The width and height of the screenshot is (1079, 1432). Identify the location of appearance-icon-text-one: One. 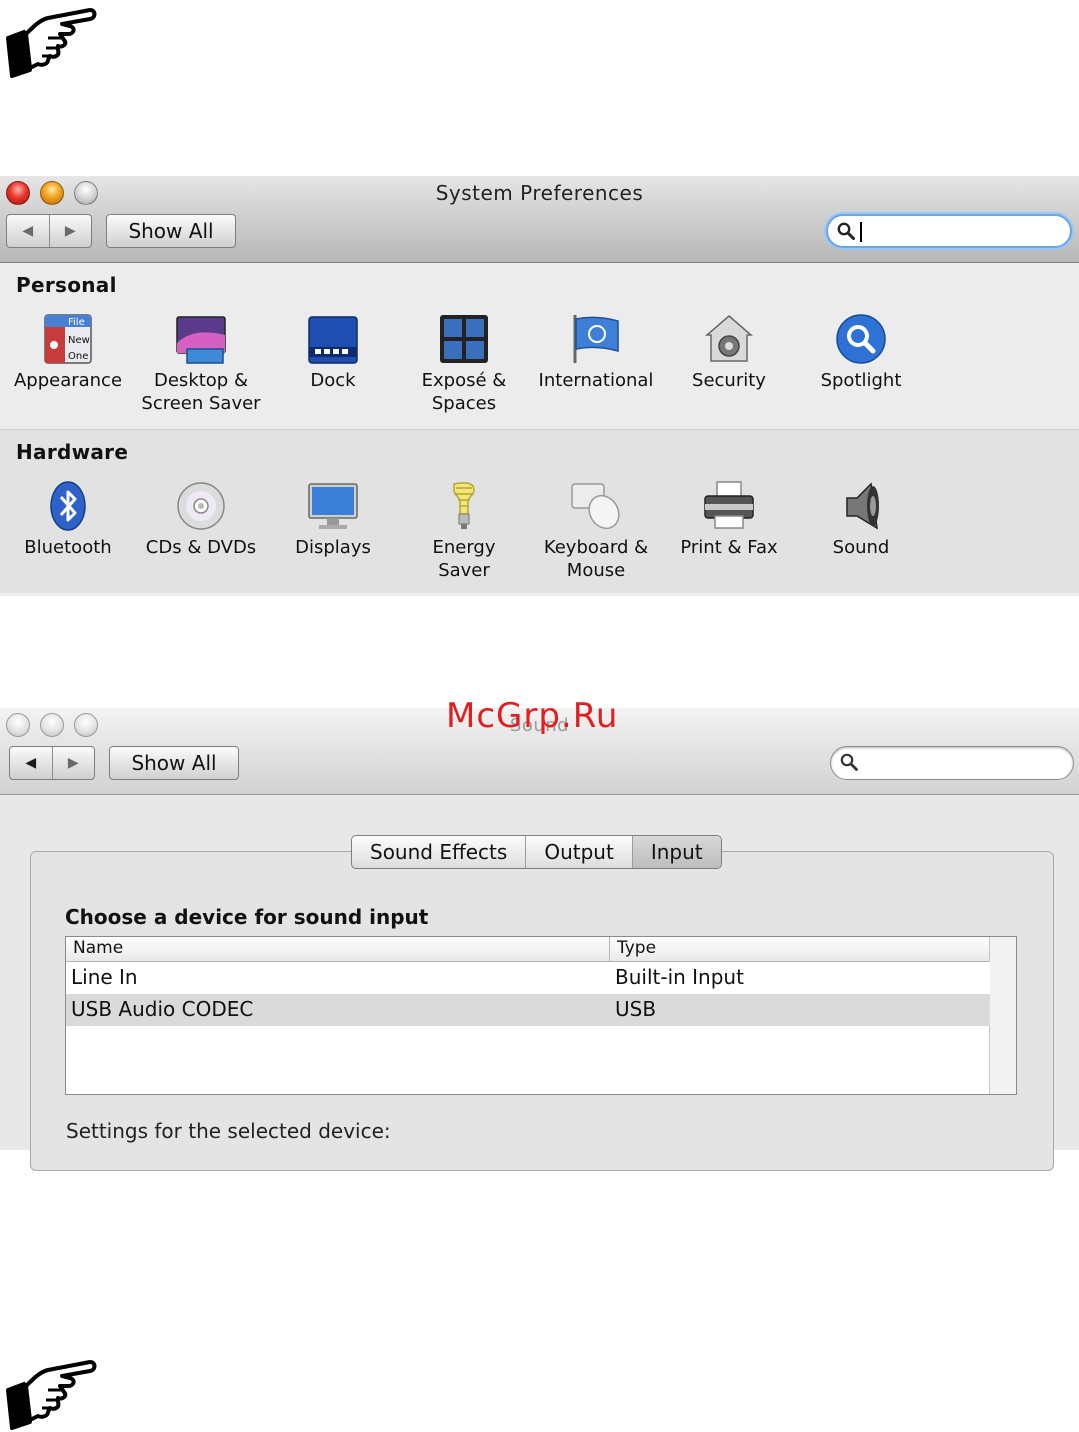
(78, 356).